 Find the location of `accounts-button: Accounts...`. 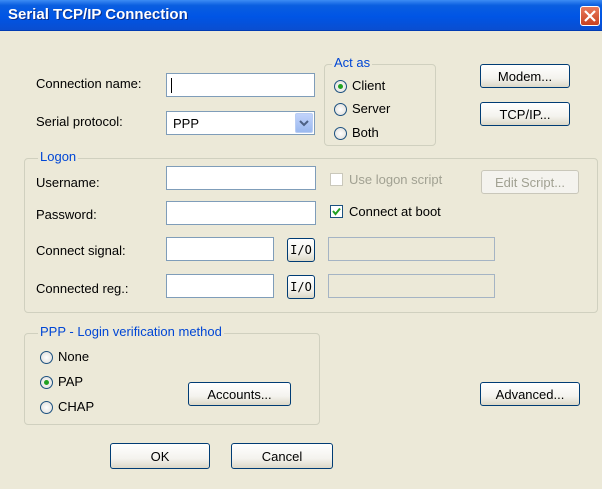

accounts-button: Accounts... is located at coordinates (239, 394).